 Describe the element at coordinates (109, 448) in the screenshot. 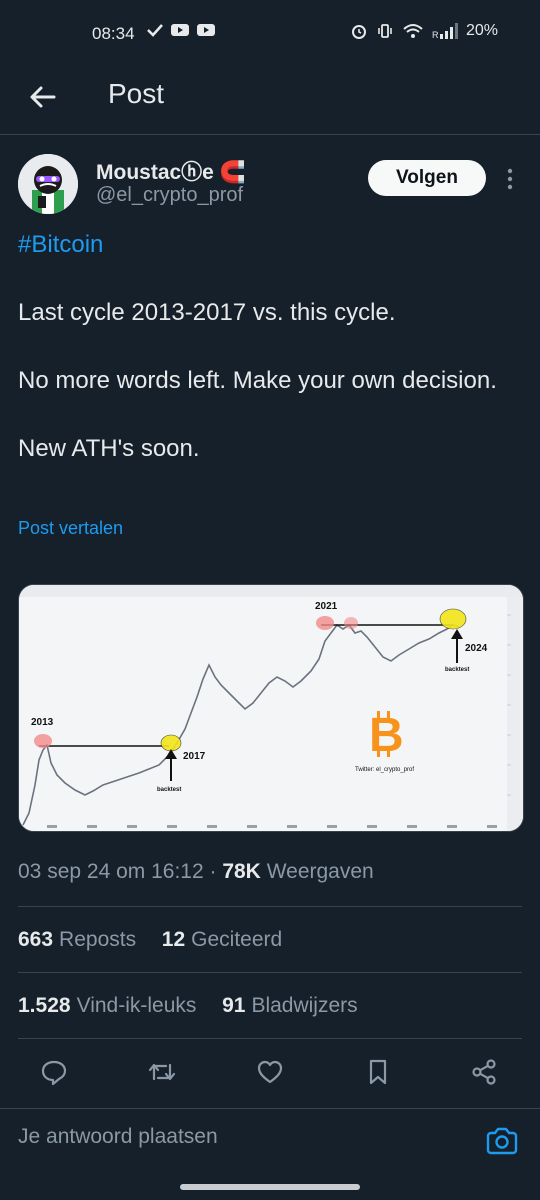

I see `post-text-line: New ATH's soon.` at that location.